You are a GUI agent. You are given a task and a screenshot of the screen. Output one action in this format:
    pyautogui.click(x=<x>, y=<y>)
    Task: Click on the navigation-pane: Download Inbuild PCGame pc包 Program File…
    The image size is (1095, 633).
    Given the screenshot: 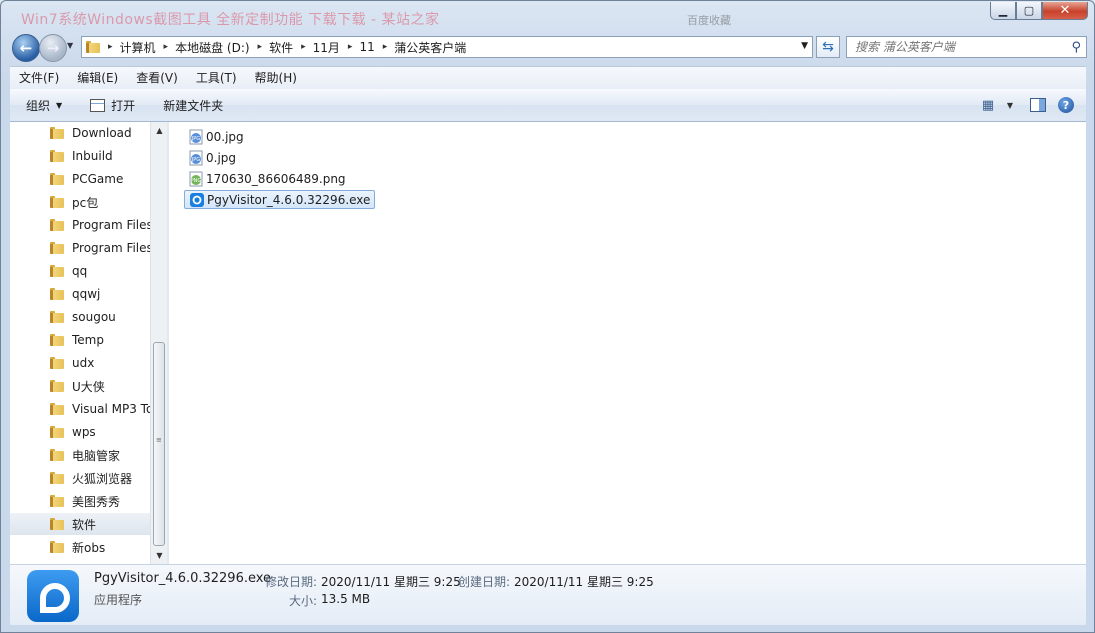 What is the action you would take?
    pyautogui.click(x=80, y=343)
    